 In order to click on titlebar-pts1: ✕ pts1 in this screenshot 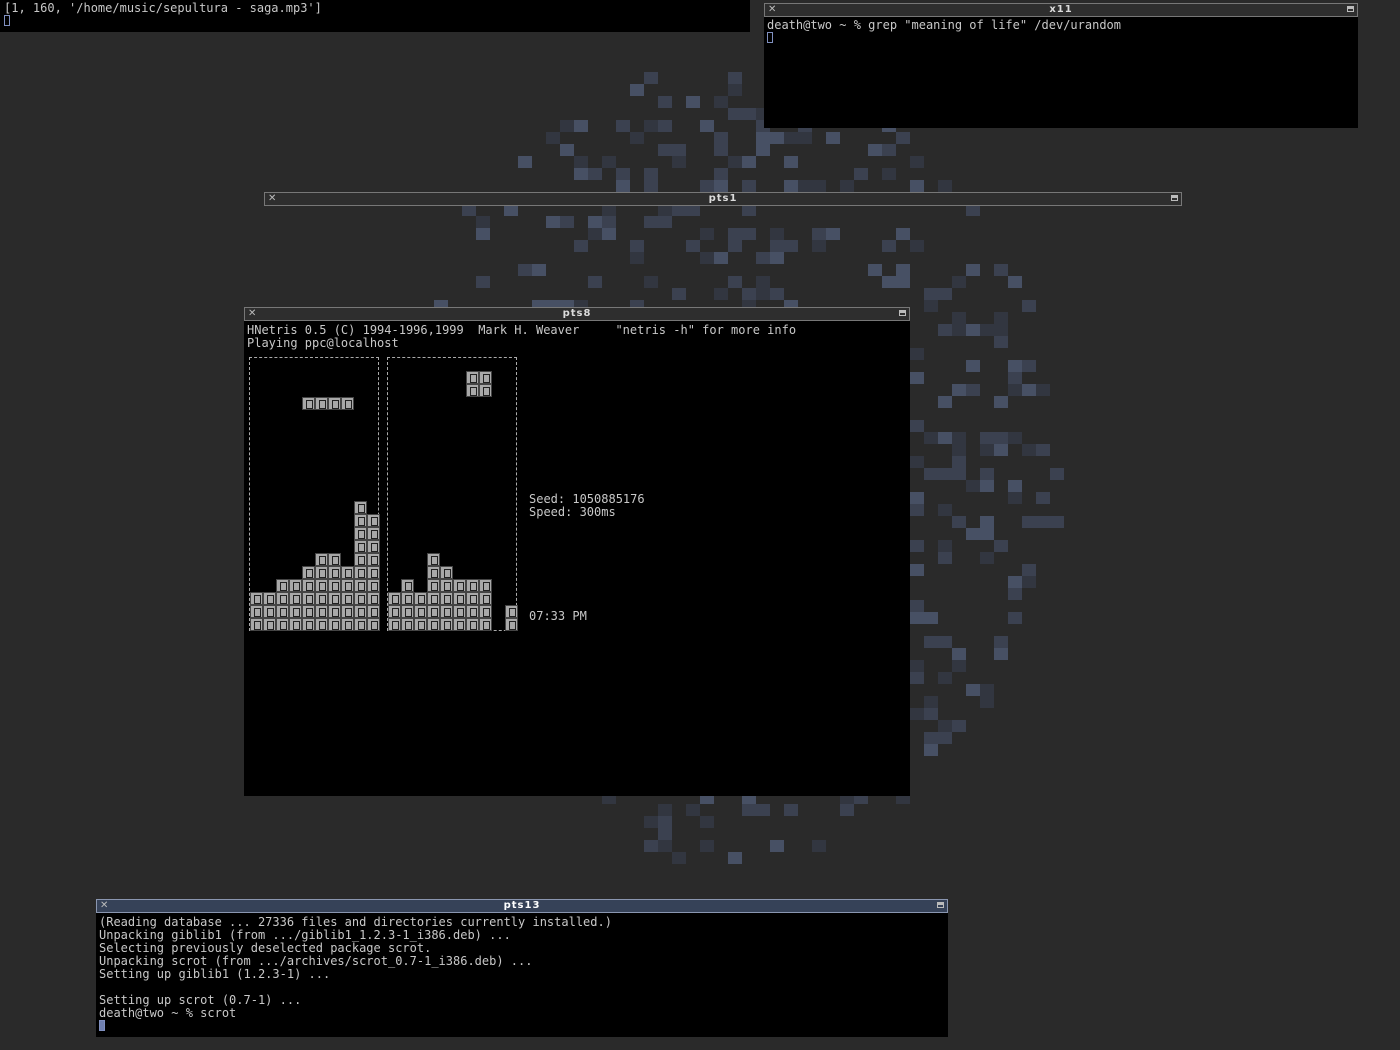, I will do `click(723, 199)`.